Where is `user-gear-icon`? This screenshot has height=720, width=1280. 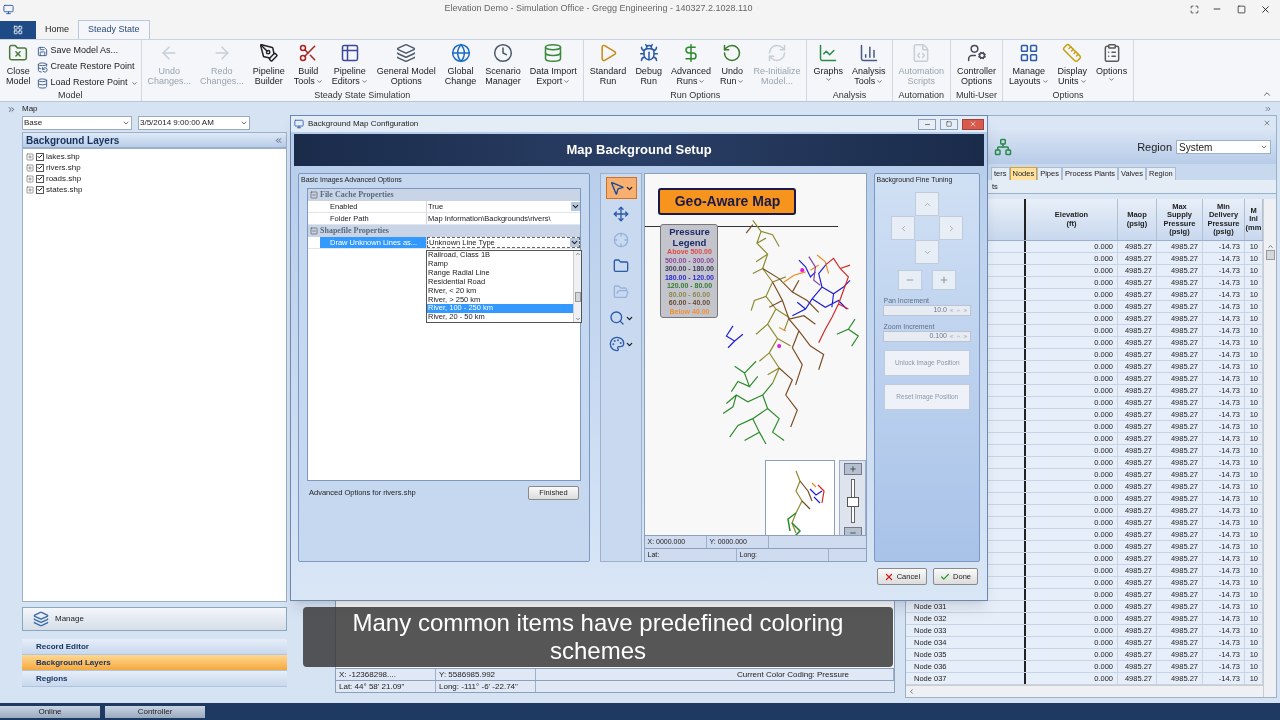
user-gear-icon is located at coordinates (976, 53).